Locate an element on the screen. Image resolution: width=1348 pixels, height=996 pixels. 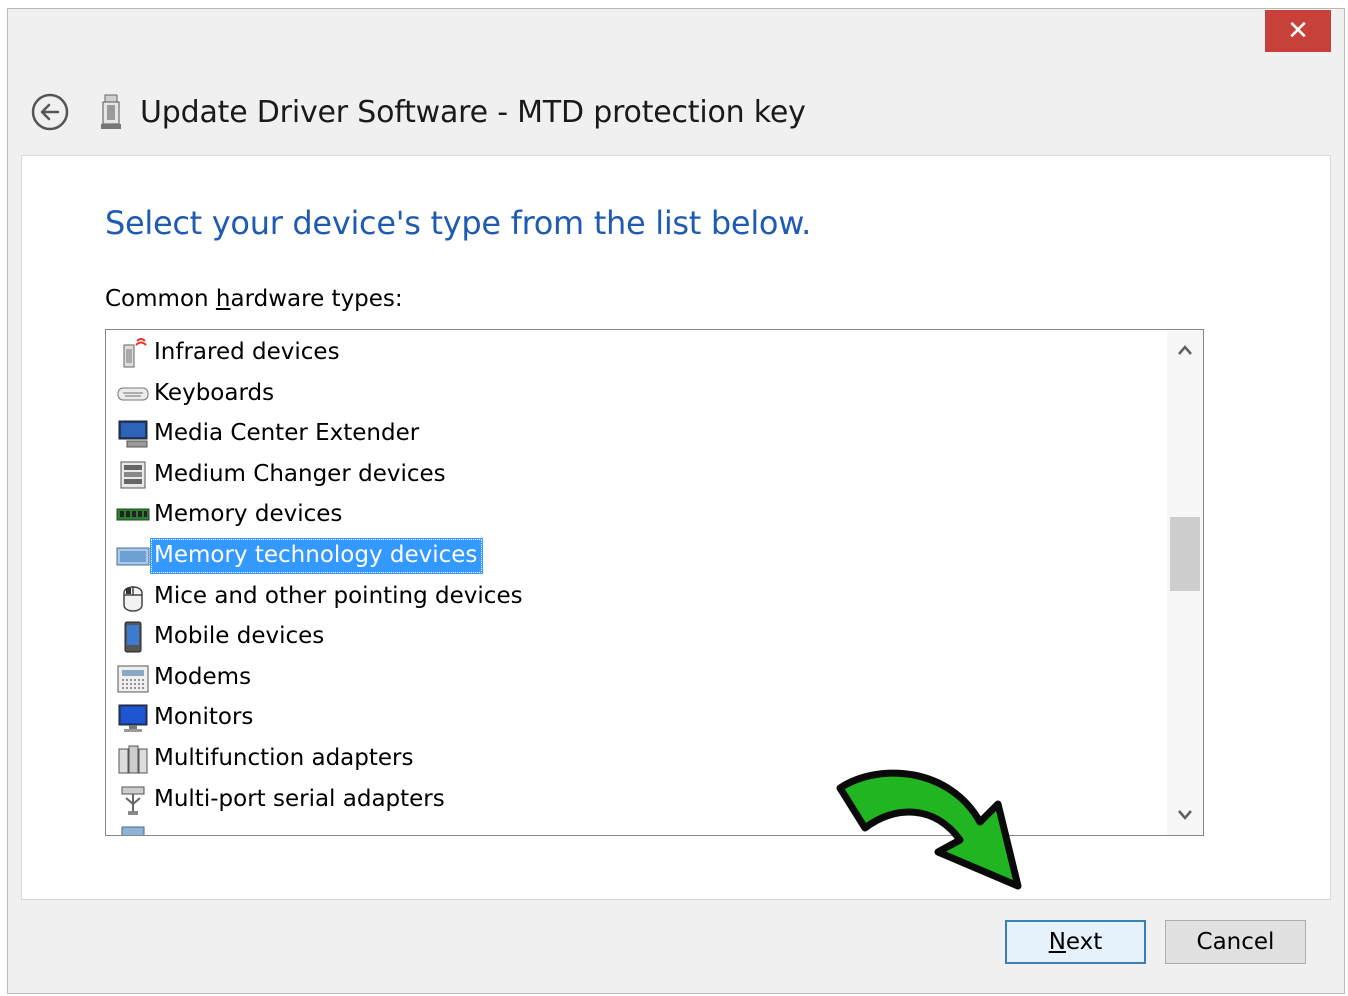
list-item: Medium Changer devices is located at coordinates (284, 475).